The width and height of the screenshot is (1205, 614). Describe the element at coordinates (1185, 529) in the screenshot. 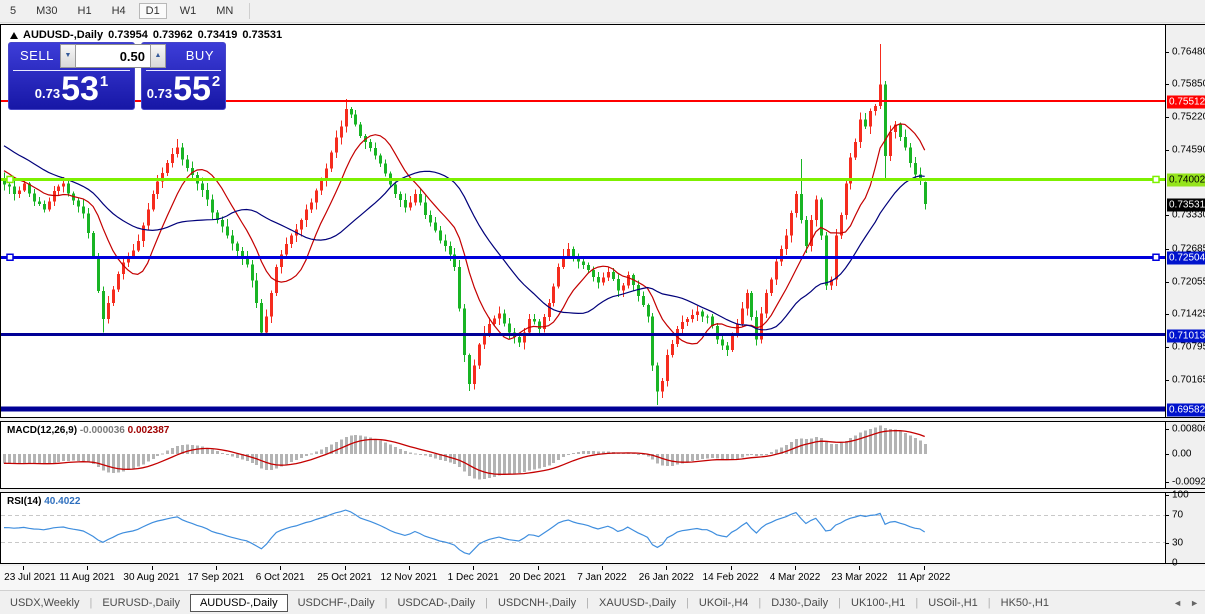

I see `rsi-axis: 100 70 30 0` at that location.